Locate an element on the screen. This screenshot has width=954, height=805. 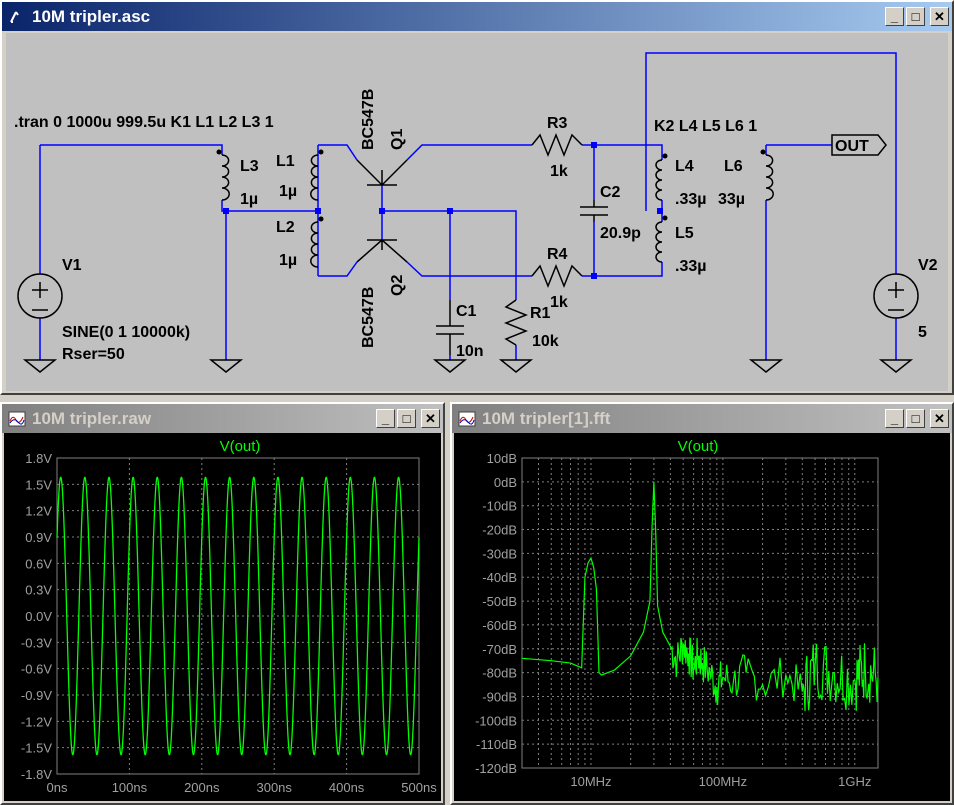
q2-name: Q2 is located at coordinates (397, 285).